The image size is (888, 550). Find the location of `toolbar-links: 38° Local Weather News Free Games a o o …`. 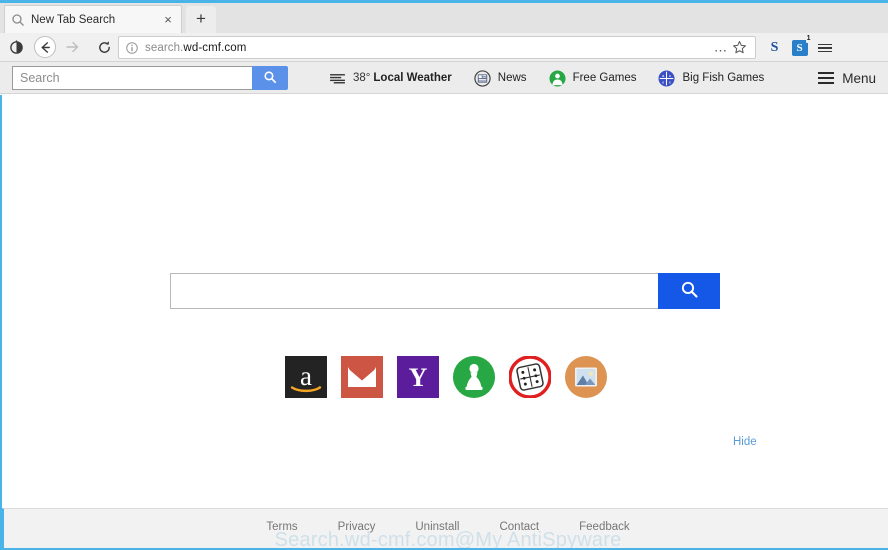

toolbar-links: 38° Local Weather News Free Games a o o … is located at coordinates (546, 78).